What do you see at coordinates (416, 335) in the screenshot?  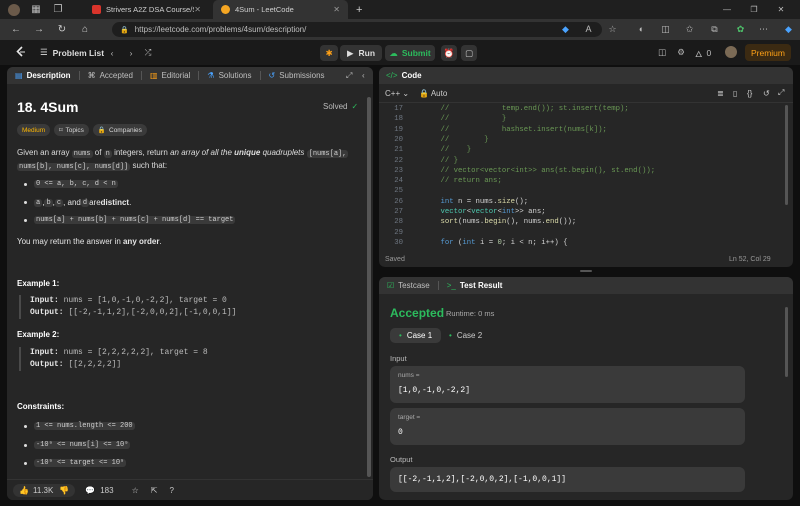 I see `case-1-tab: • Case 1` at bounding box center [416, 335].